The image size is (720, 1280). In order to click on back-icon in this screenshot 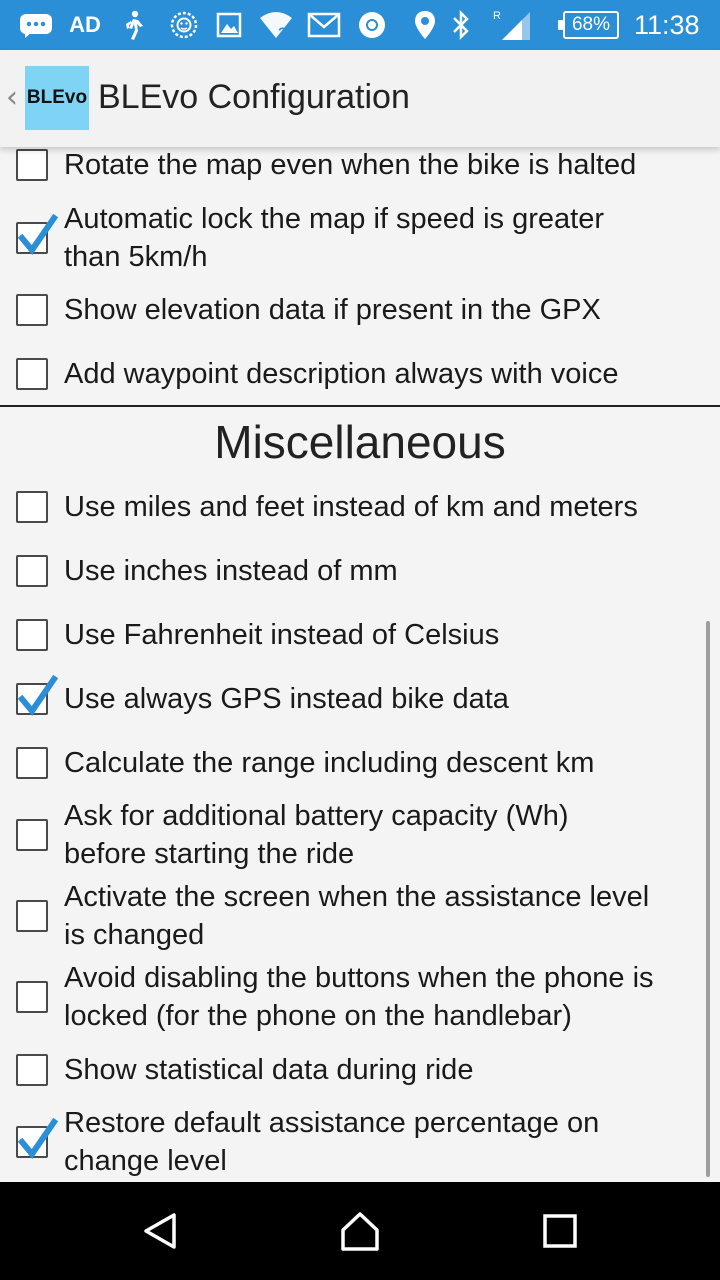, I will do `click(160, 1231)`.